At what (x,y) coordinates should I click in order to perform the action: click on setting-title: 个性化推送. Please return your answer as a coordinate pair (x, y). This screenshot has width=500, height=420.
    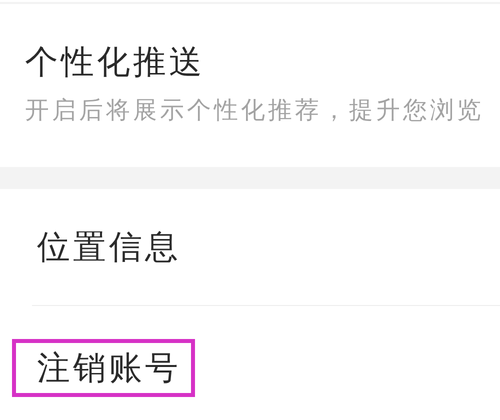
    Looking at the image, I should click on (262, 62).